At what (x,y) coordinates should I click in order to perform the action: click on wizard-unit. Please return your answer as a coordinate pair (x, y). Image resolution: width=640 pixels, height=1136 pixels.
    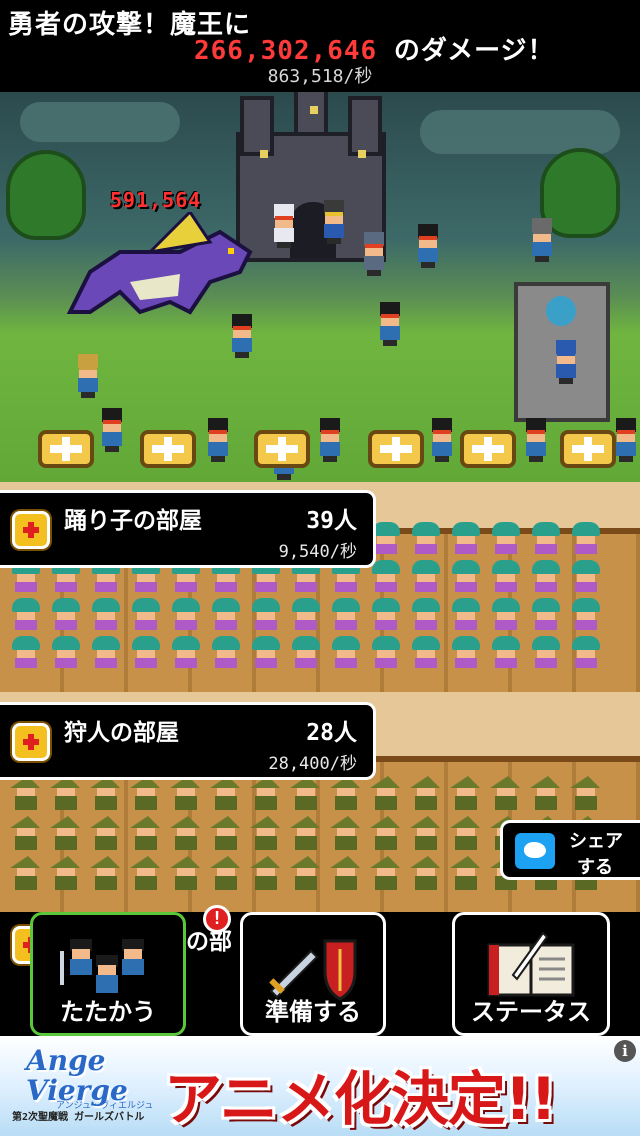
    Looking at the image, I should click on (88, 376).